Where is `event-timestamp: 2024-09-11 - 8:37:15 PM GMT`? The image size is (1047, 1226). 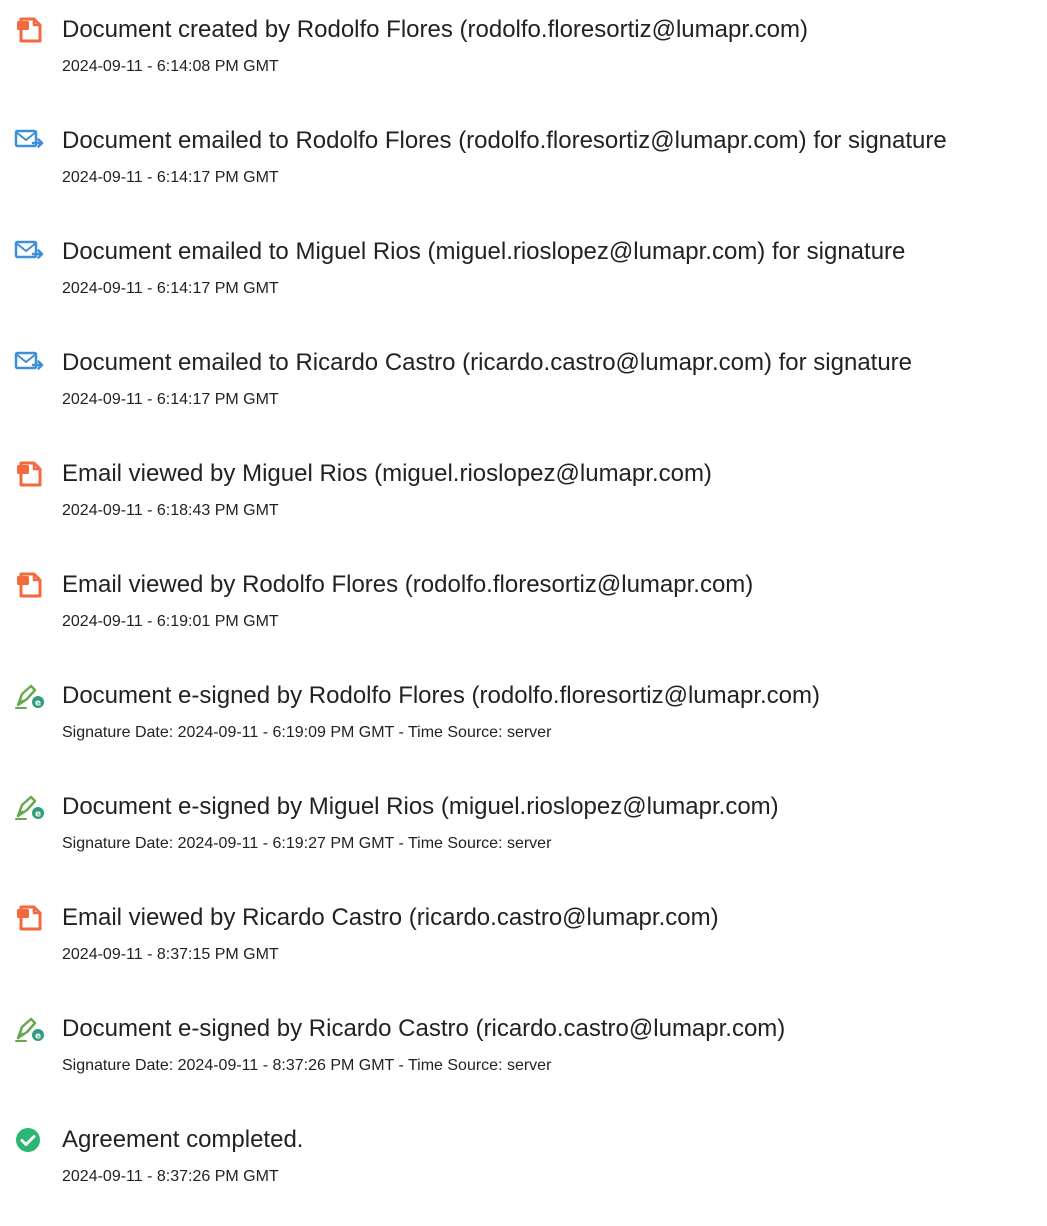
event-timestamp: 2024-09-11 - 8:37:15 PM GMT is located at coordinates (170, 954).